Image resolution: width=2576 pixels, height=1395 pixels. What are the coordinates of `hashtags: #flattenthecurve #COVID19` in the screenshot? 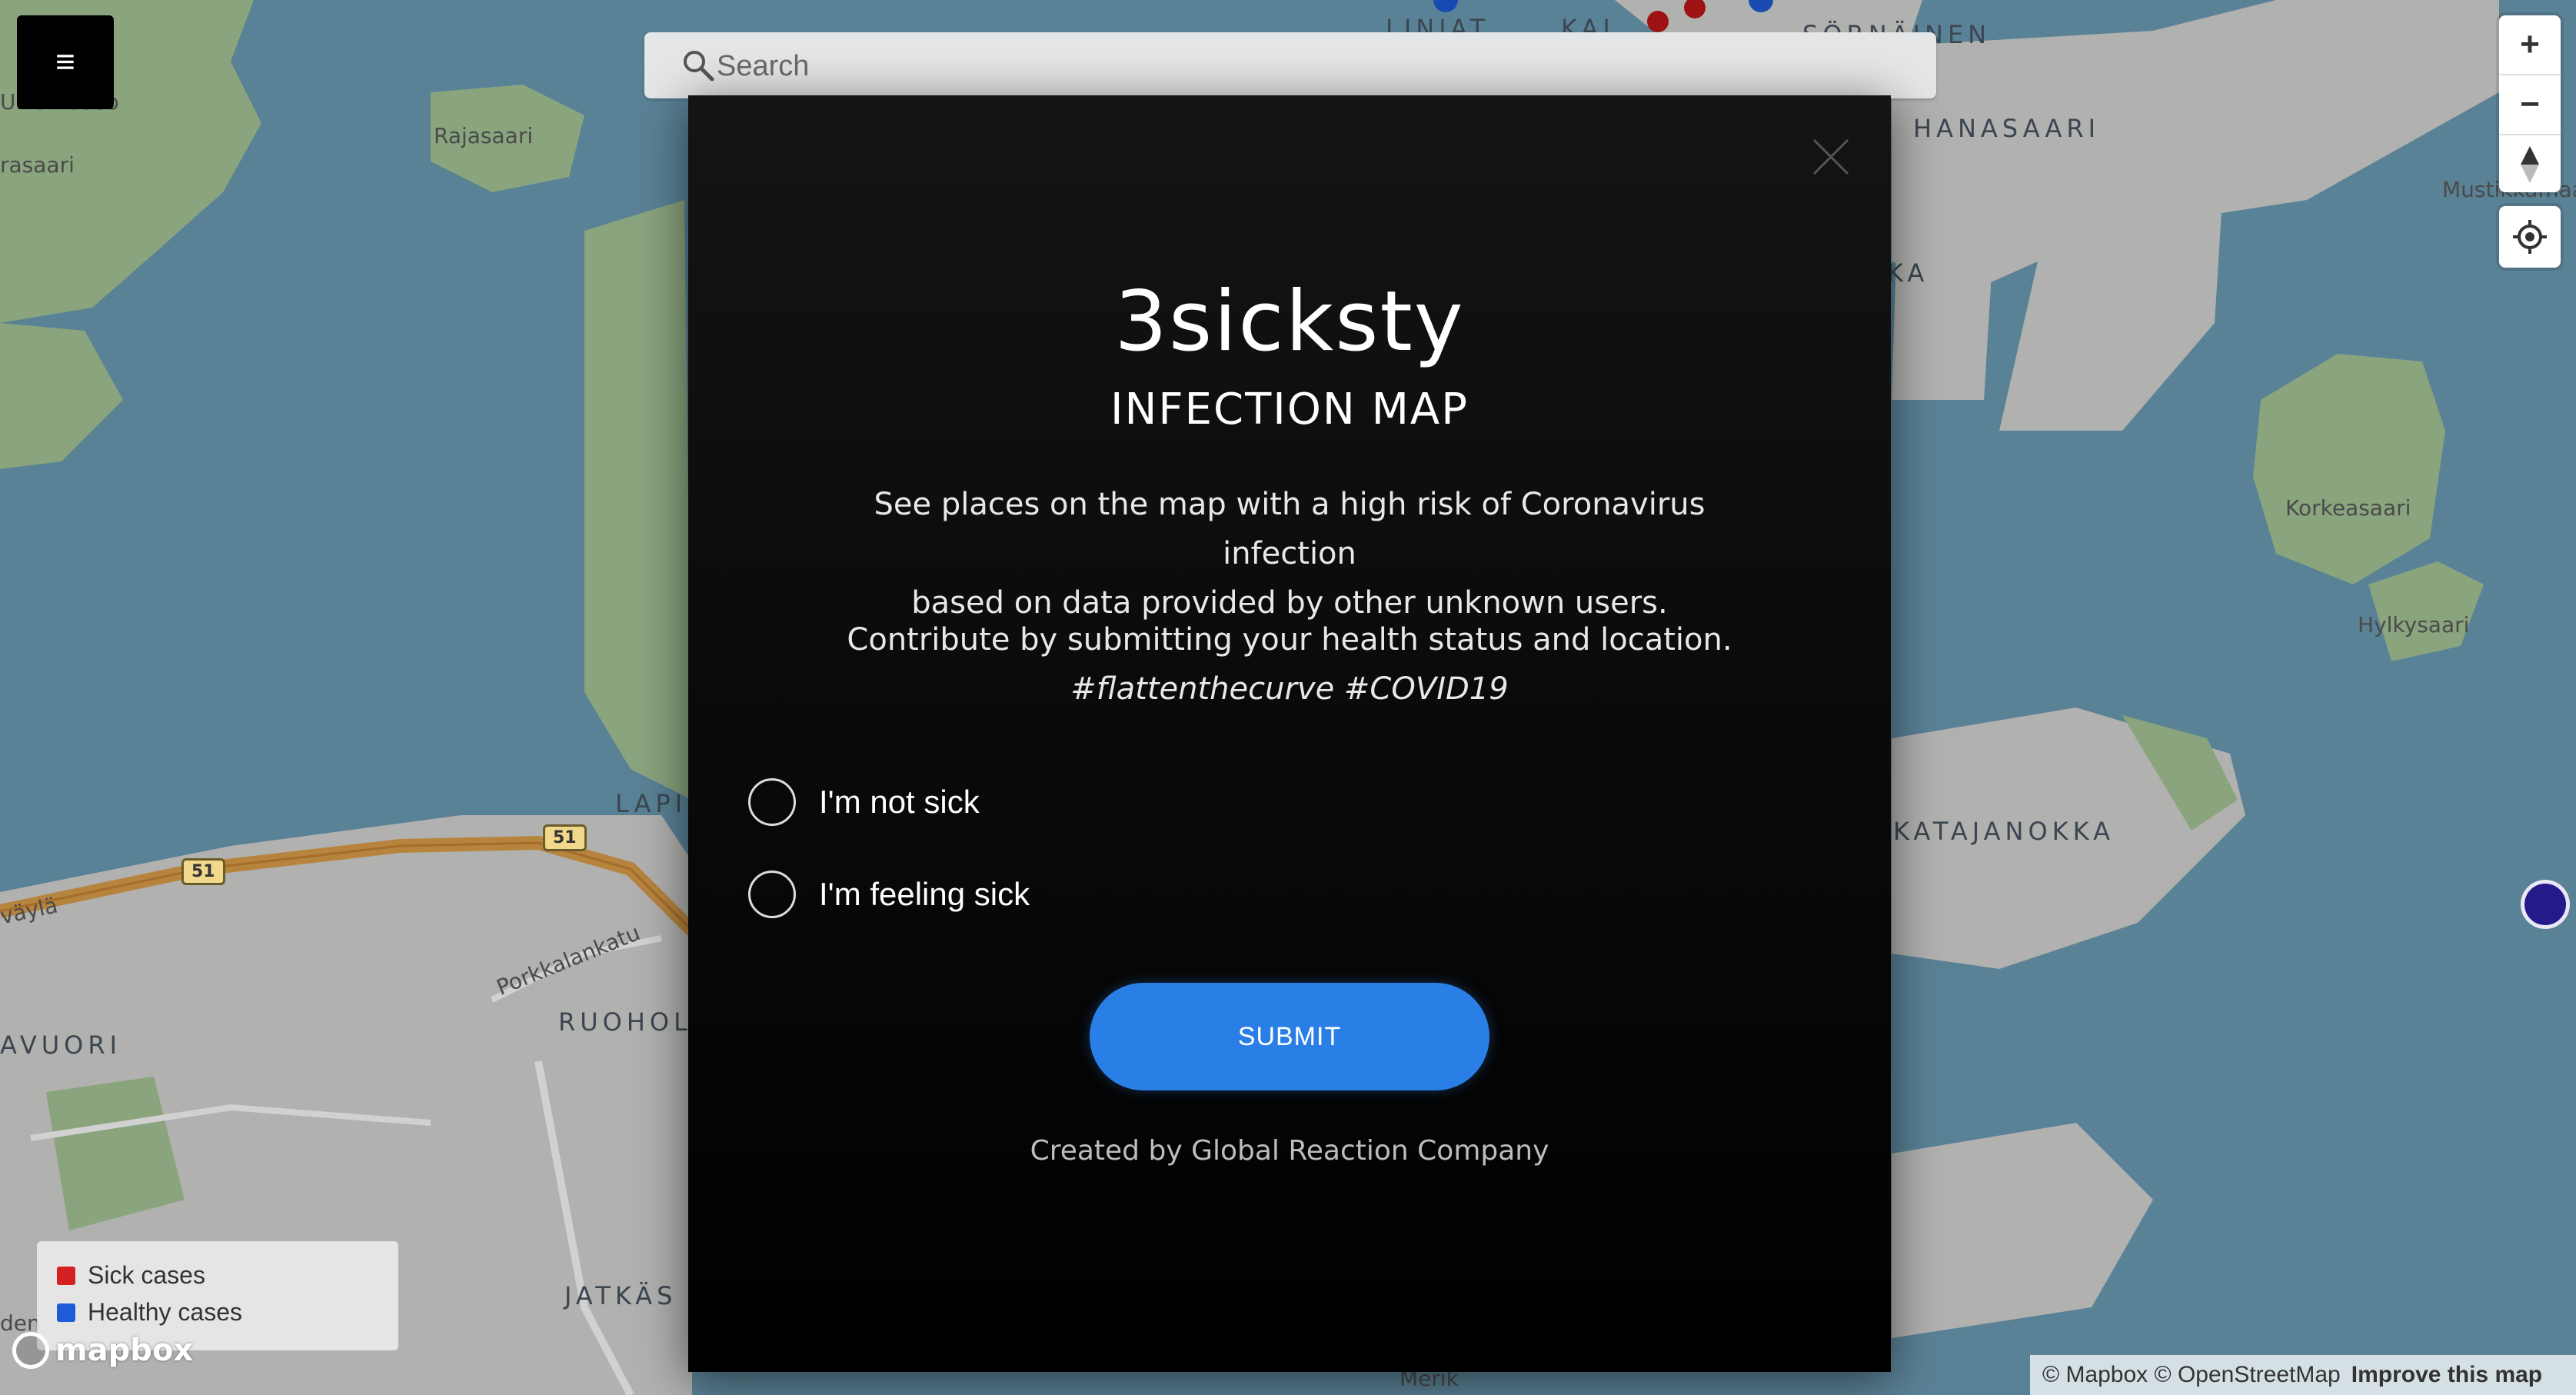 It's located at (1289, 689).